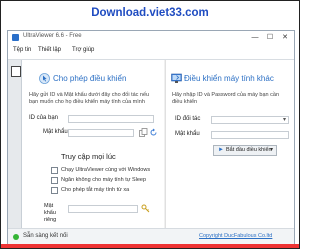 Image resolution: width=320 pixels, height=249 pixels. I want to click on menu-help: Trợ giúp, so click(83, 50).